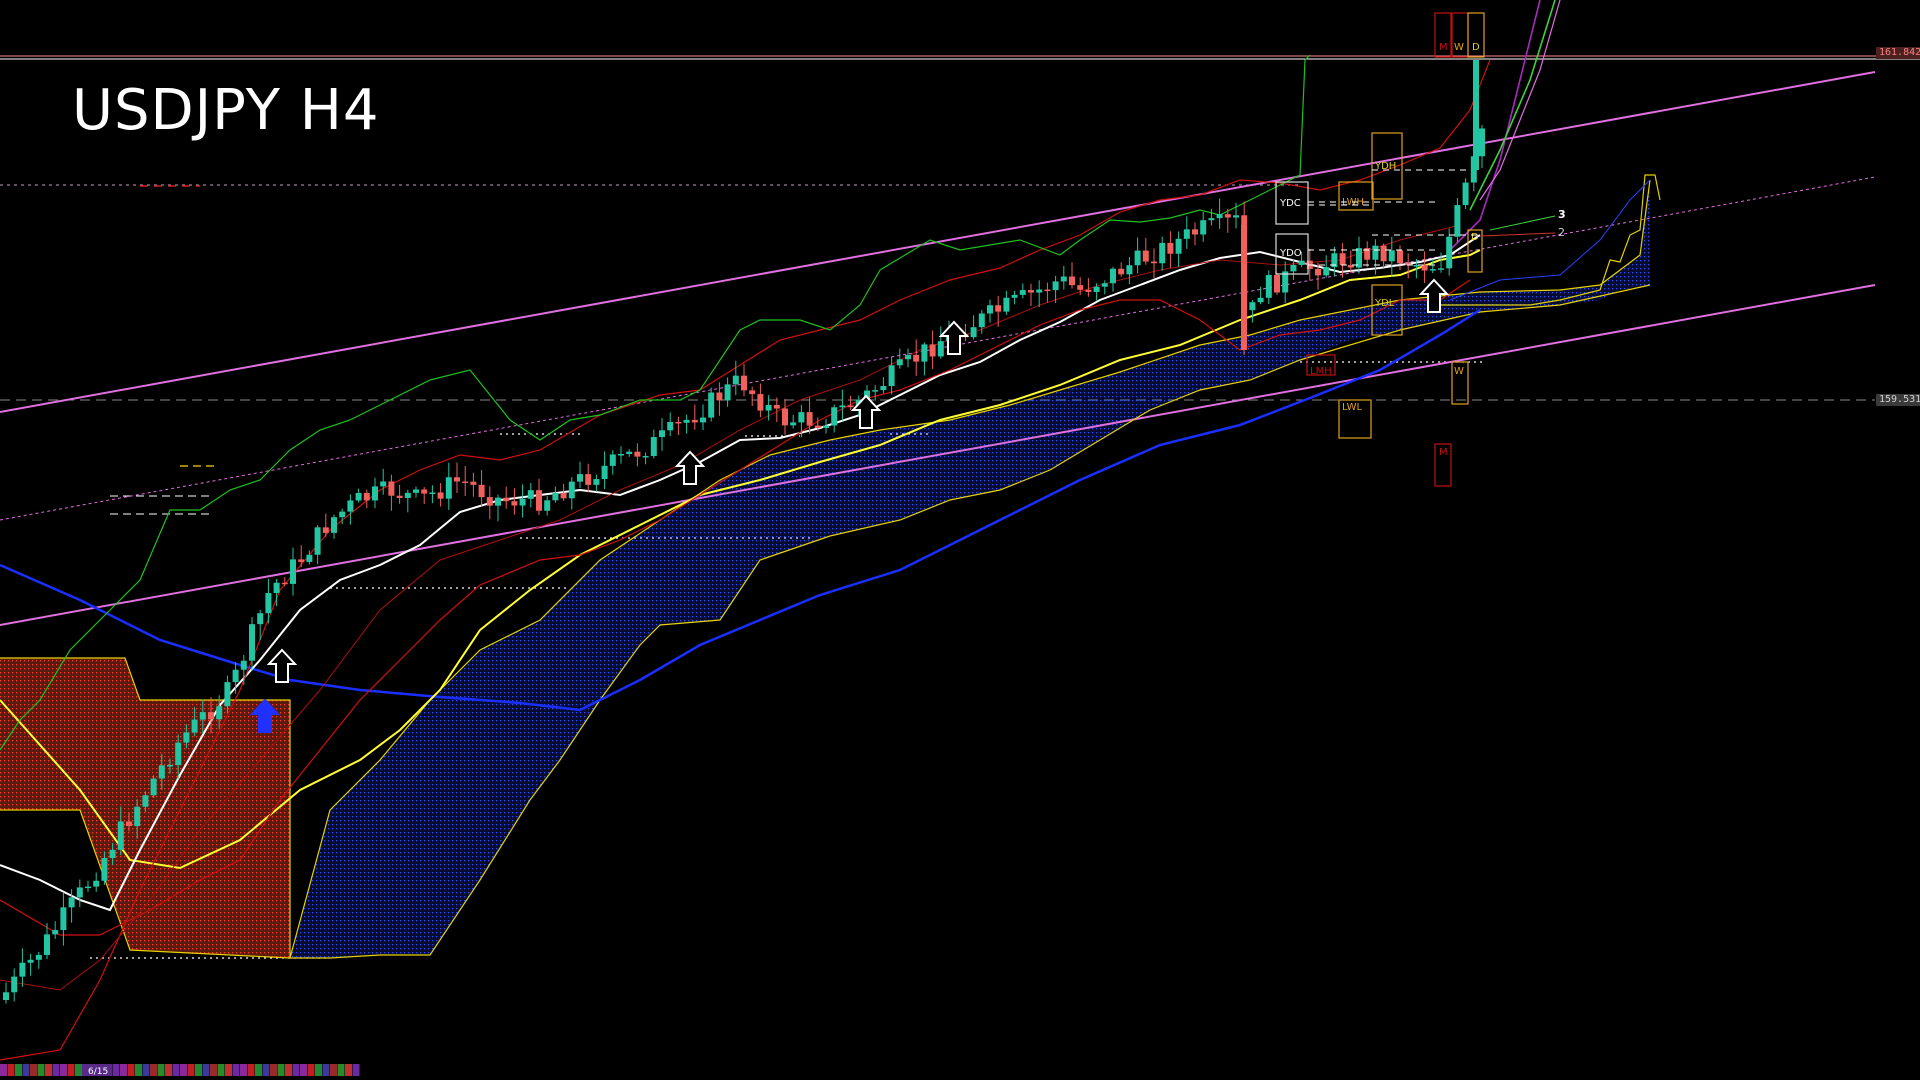 The image size is (1920, 1080). I want to click on m-top-label: M, so click(1443, 47).